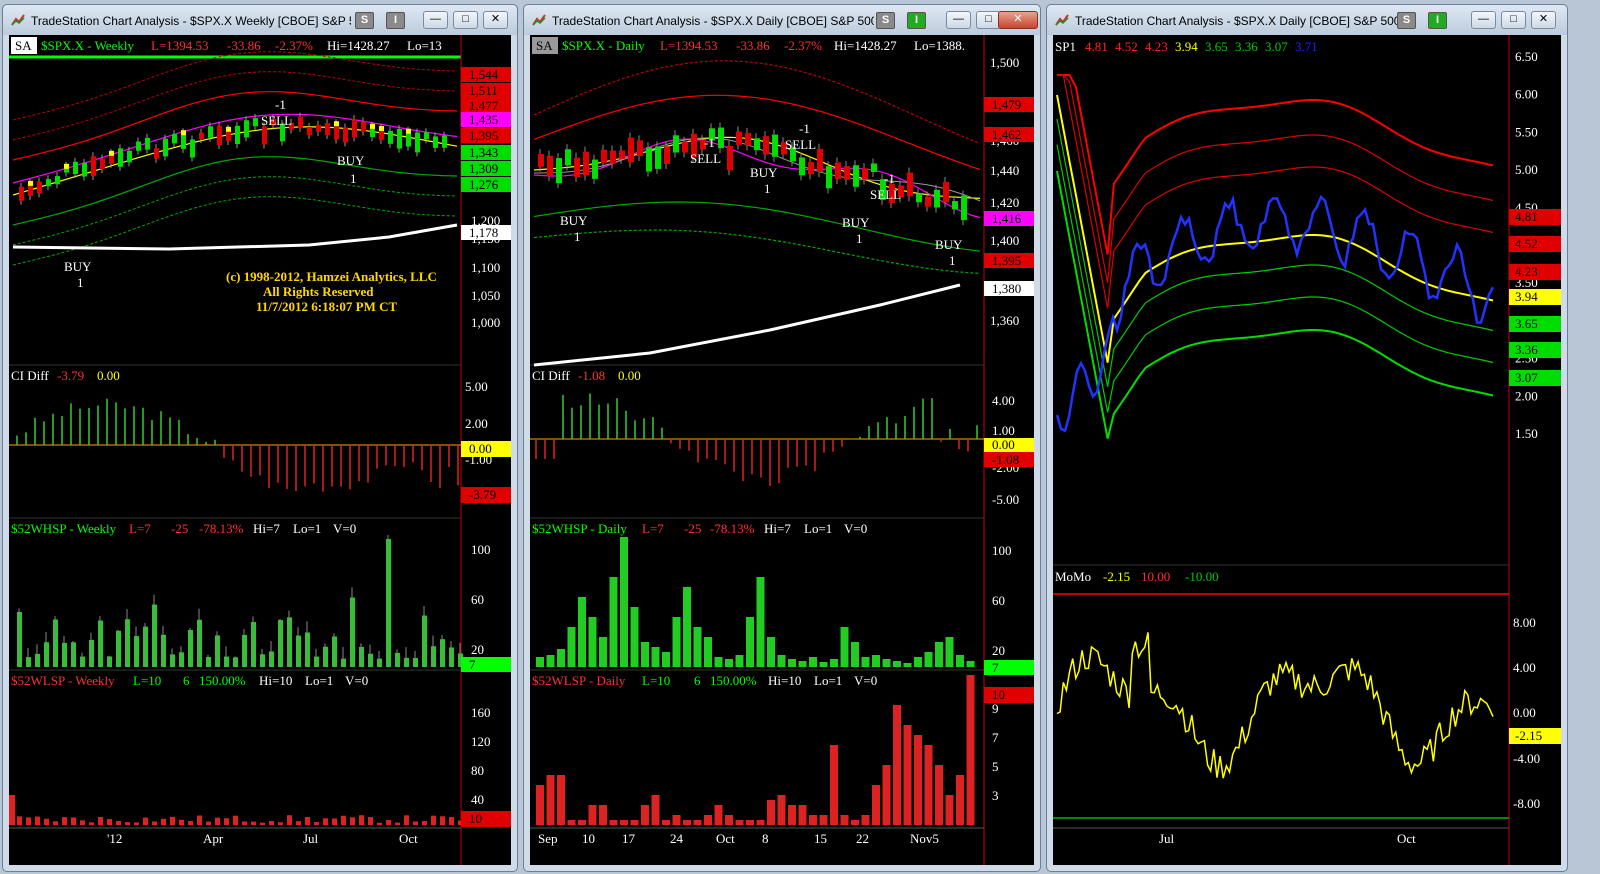 The height and width of the screenshot is (874, 1600). What do you see at coordinates (1004, 202) in the screenshot?
I see `price-axis-label: 1,420` at bounding box center [1004, 202].